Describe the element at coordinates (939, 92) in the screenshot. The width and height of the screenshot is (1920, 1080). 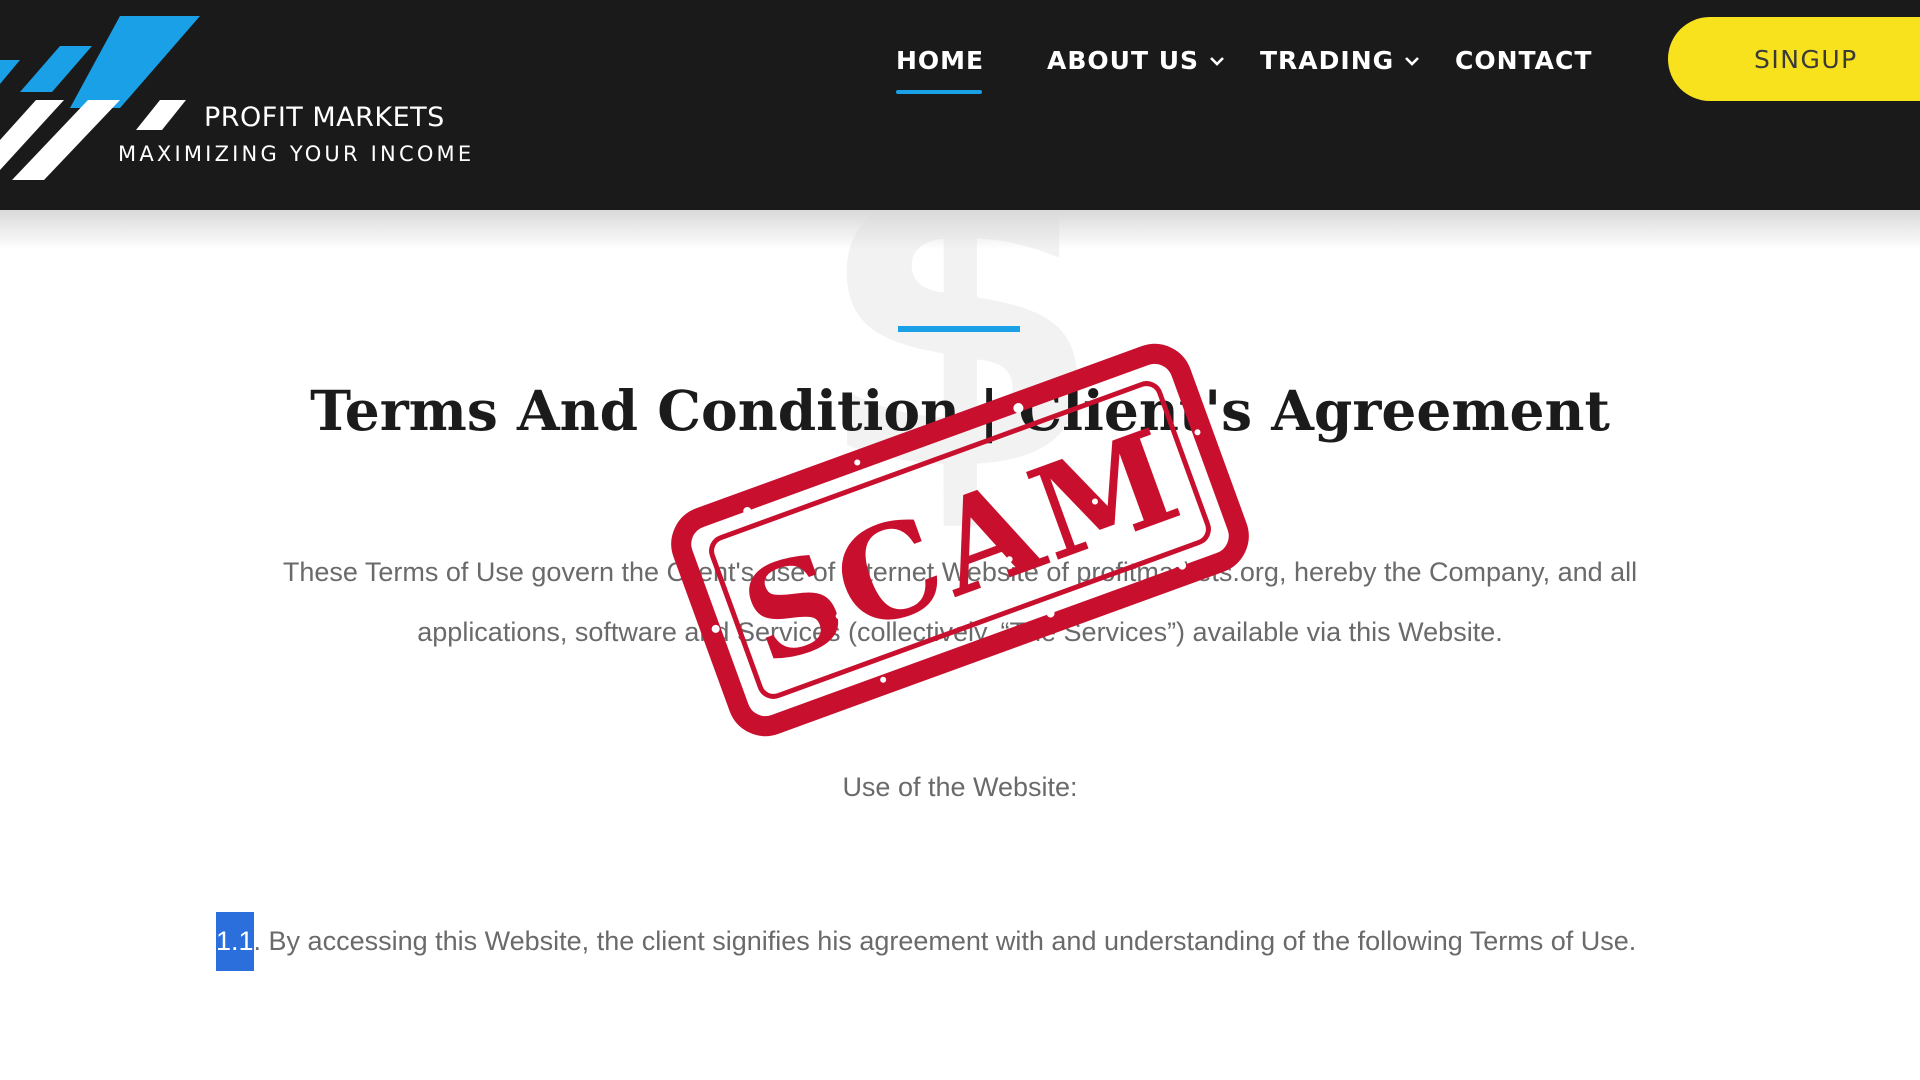
I see `nav-active-indicator` at that location.